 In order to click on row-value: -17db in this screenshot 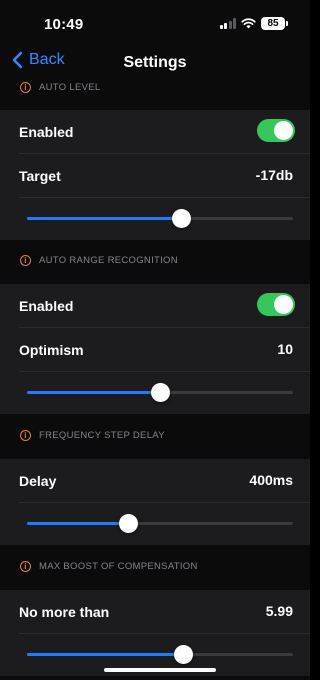, I will do `click(274, 175)`.